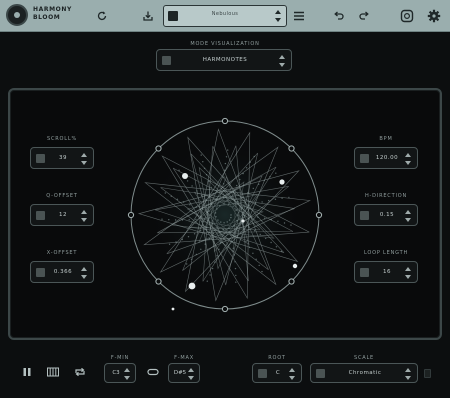 The height and width of the screenshot is (398, 450). Describe the element at coordinates (277, 373) in the screenshot. I see `root-select: C` at that location.